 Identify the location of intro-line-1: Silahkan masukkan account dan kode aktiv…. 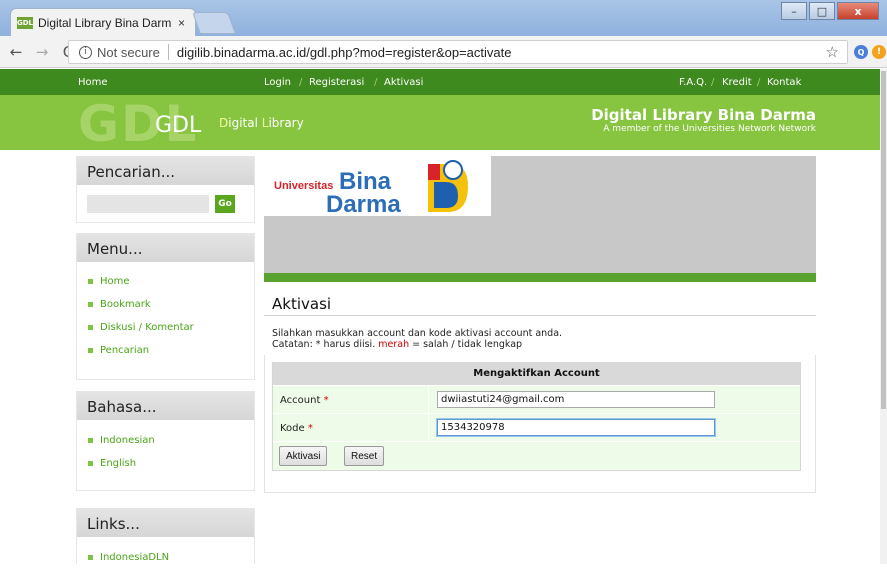
(417, 333).